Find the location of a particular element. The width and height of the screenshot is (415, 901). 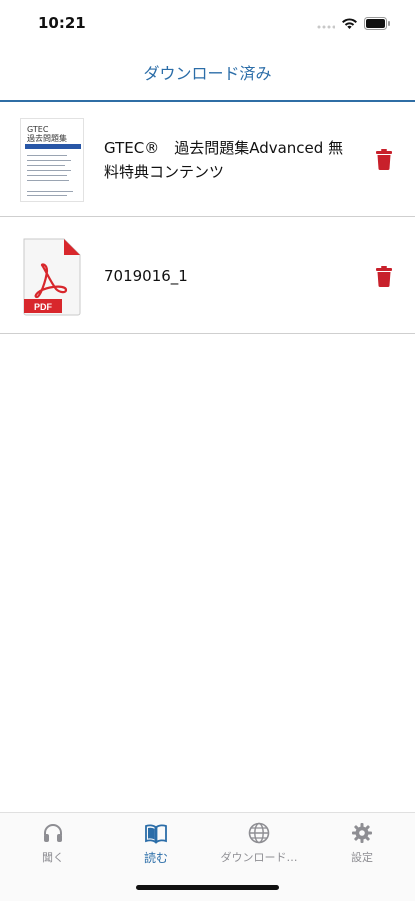

home-indicator is located at coordinates (207, 887).